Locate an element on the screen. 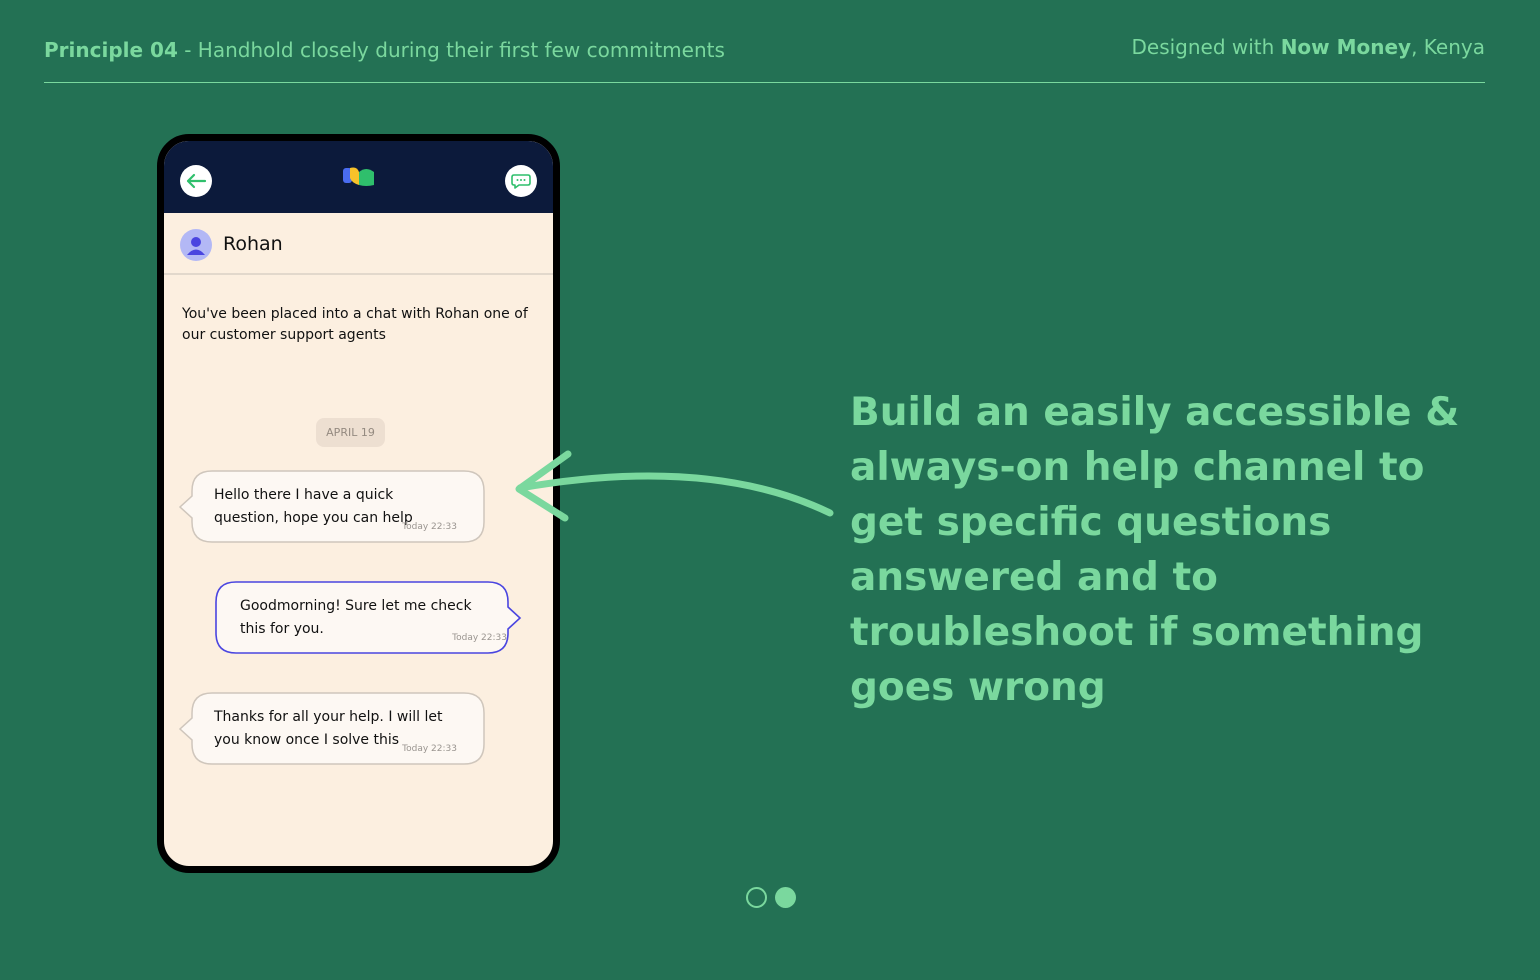 This screenshot has width=1540, height=980. support-chat-button is located at coordinates (521, 181).